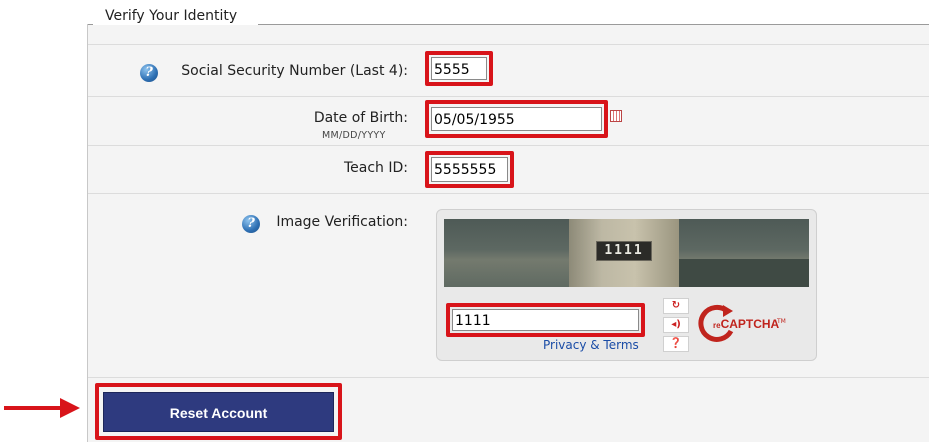 This screenshot has height=442, width=929. Describe the element at coordinates (591, 345) in the screenshot. I see `privacy-terms-link: Privacy & Terms` at that location.